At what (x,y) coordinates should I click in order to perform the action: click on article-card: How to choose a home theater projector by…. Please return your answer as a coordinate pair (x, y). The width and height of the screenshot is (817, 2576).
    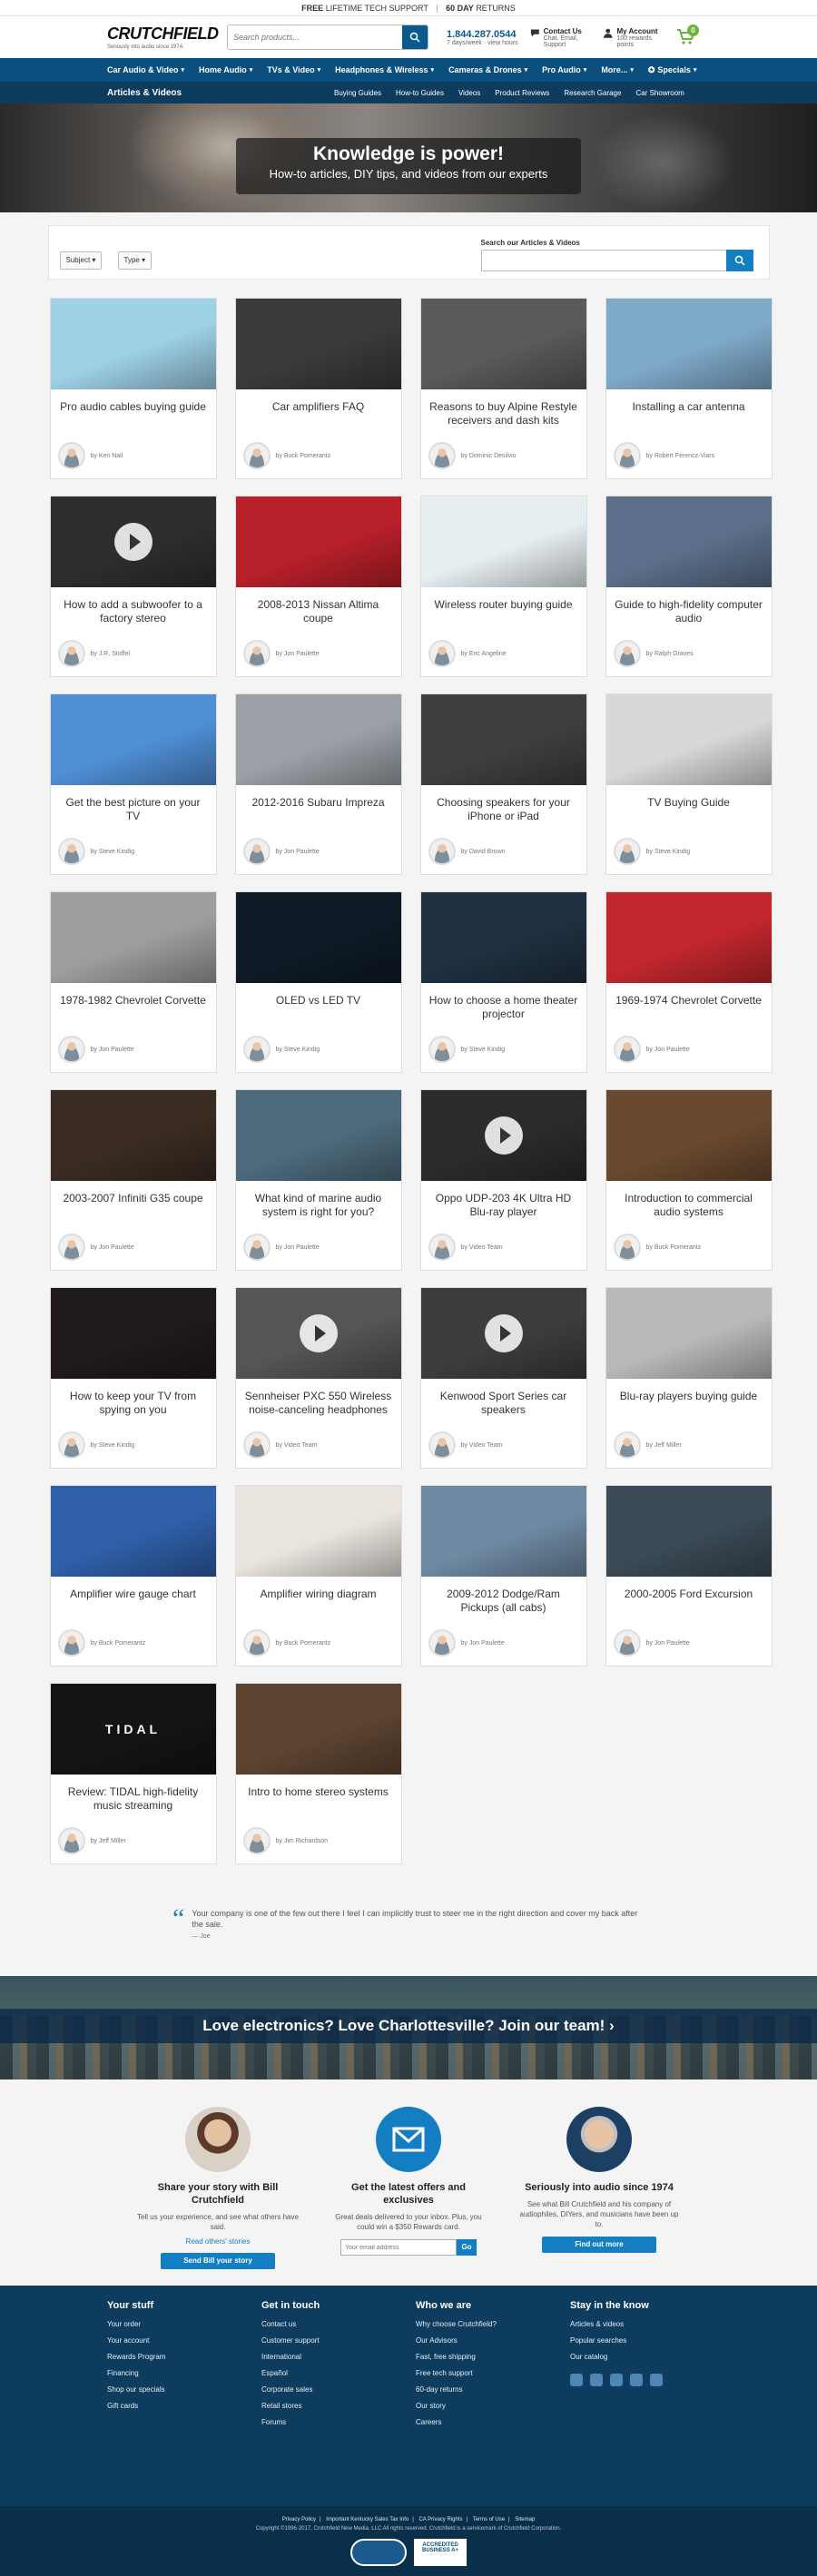
    Looking at the image, I should click on (503, 982).